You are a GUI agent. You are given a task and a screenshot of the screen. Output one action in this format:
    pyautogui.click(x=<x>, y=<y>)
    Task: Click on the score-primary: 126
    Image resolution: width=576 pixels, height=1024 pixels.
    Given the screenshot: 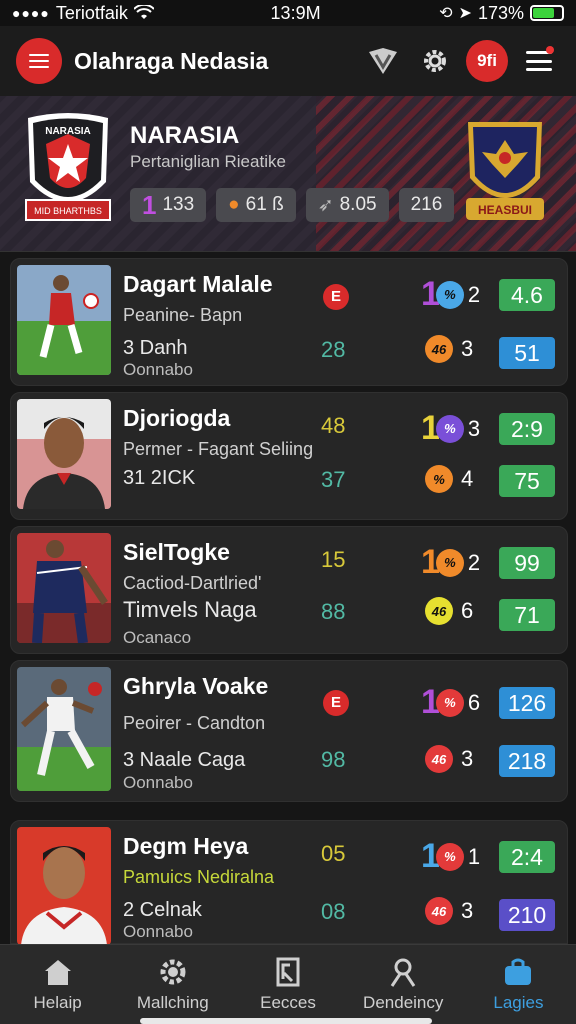 What is the action you would take?
    pyautogui.click(x=527, y=703)
    